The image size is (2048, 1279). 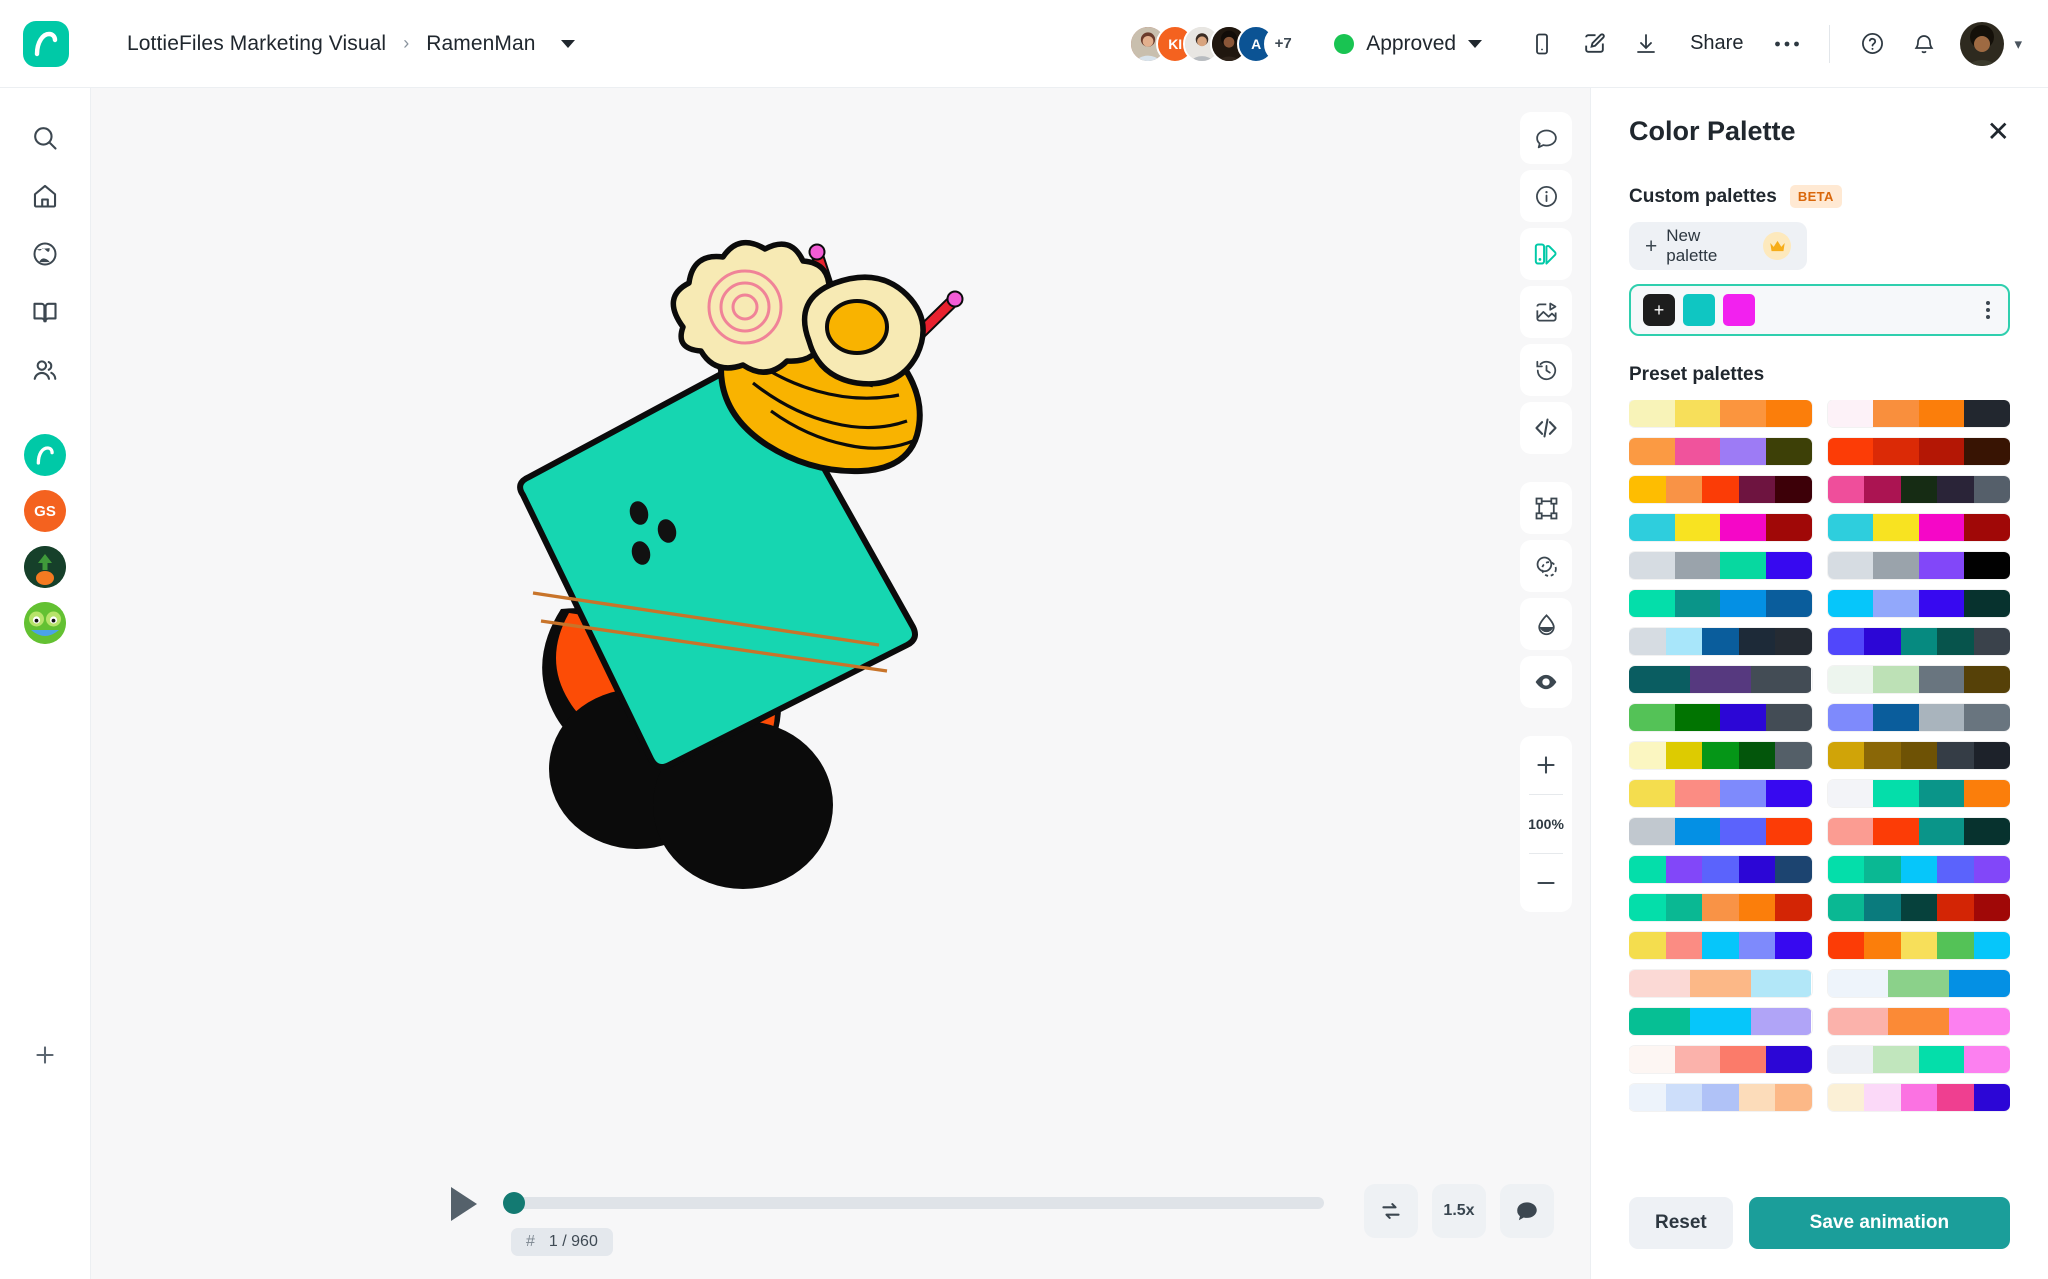 What do you see at coordinates (1542, 44) in the screenshot?
I see `preview-mobile-icon` at bounding box center [1542, 44].